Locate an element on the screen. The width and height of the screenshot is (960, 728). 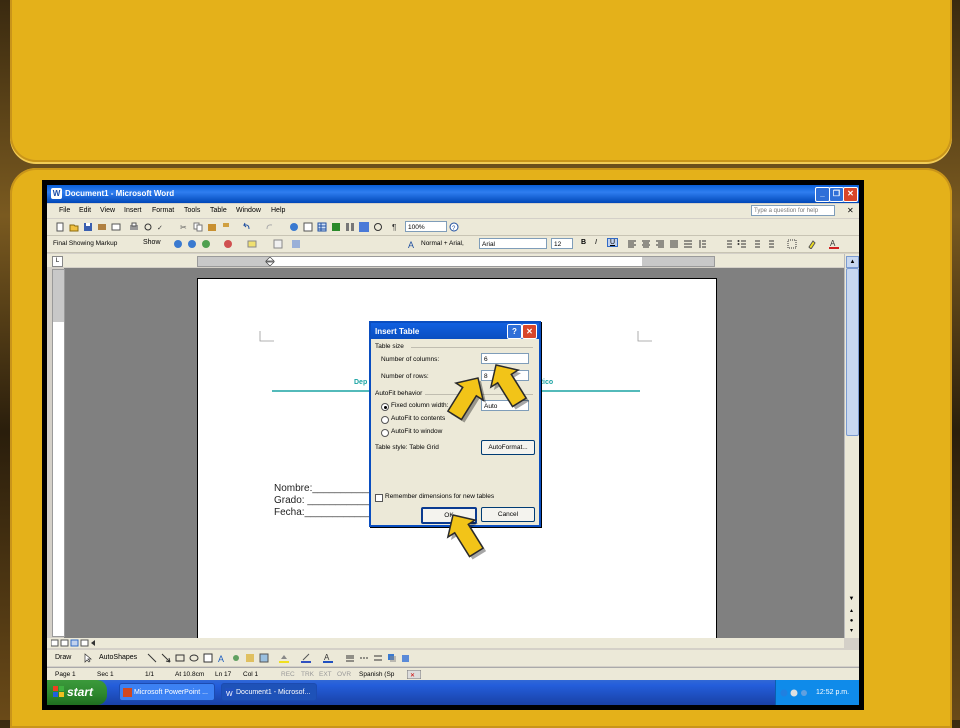
scroll-up-icon: ▲ is located at coordinates (852, 262).